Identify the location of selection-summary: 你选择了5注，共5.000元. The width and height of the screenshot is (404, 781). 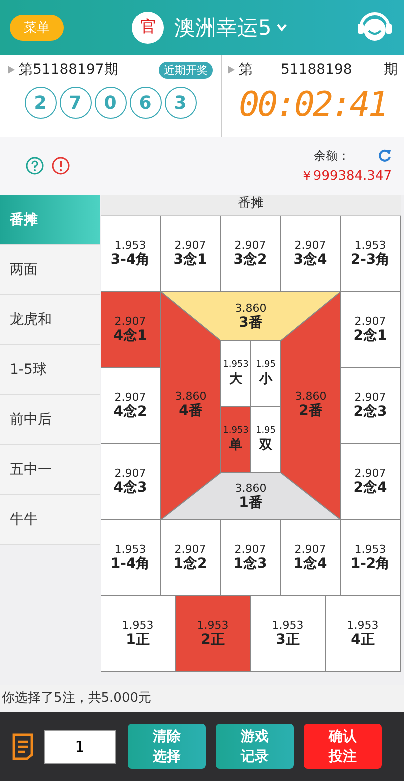
(202, 698).